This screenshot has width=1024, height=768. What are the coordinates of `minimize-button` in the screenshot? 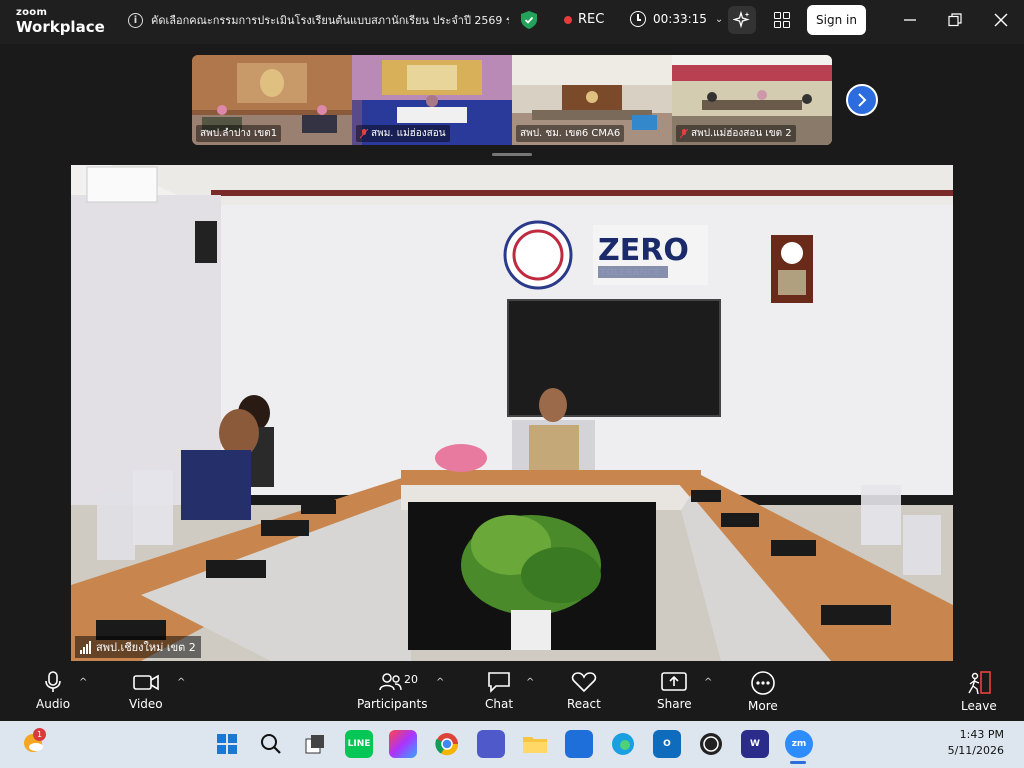 It's located at (910, 20).